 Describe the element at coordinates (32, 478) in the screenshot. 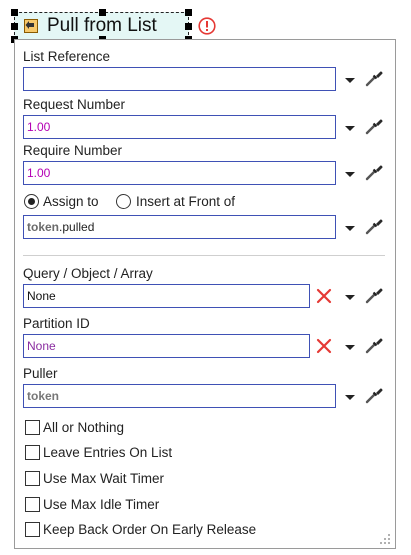

I see `max-wait-timer-checkbox` at that location.